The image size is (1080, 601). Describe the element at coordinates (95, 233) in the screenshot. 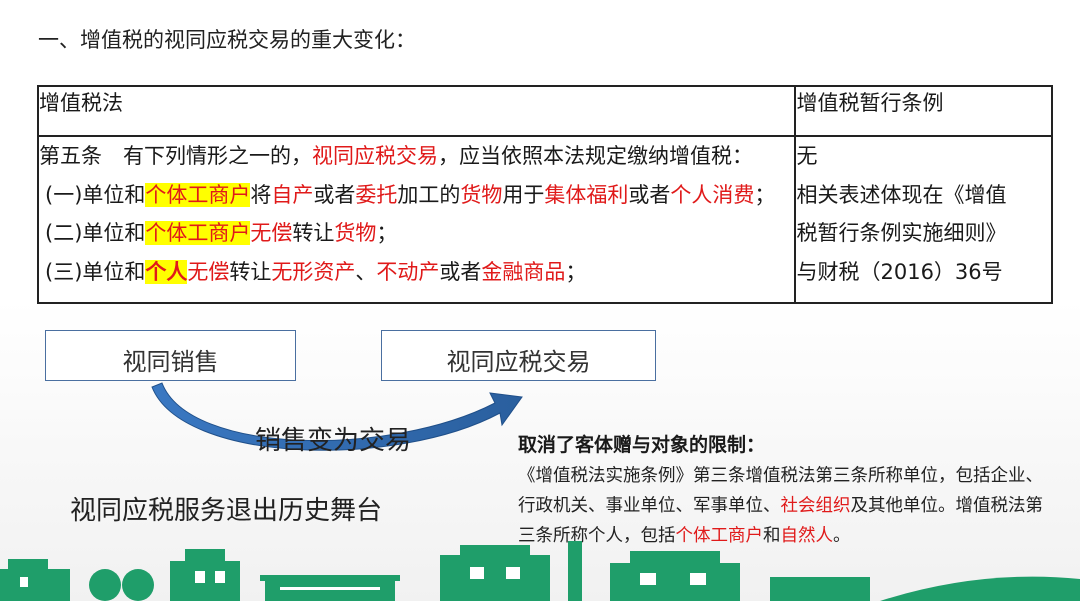

I see `text-segment: (二)单位和` at that location.